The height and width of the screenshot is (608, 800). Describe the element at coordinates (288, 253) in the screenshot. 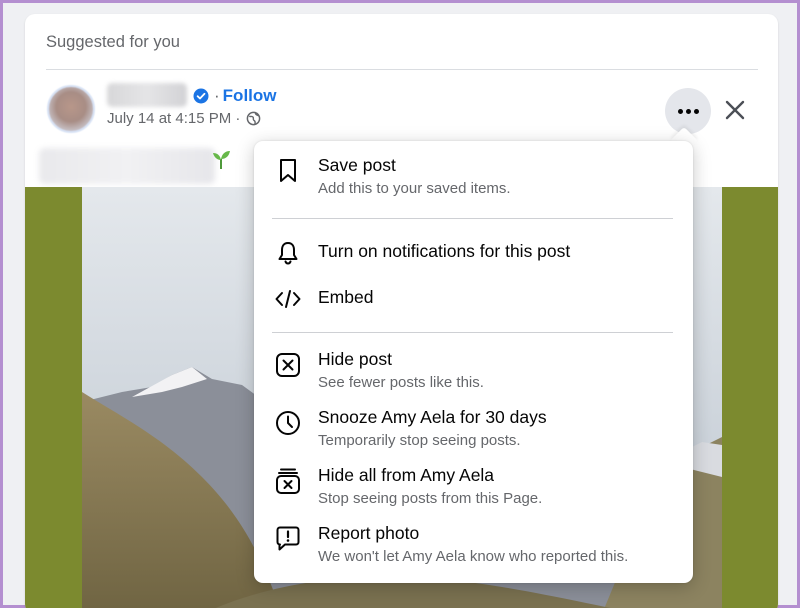

I see `bell-icon` at that location.